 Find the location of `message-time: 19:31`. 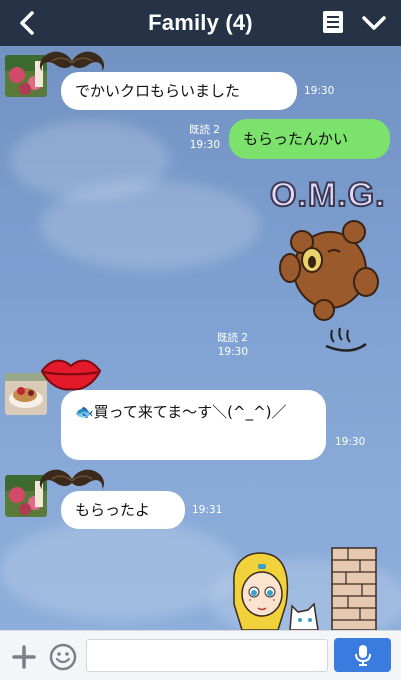

message-time: 19:31 is located at coordinates (207, 510).